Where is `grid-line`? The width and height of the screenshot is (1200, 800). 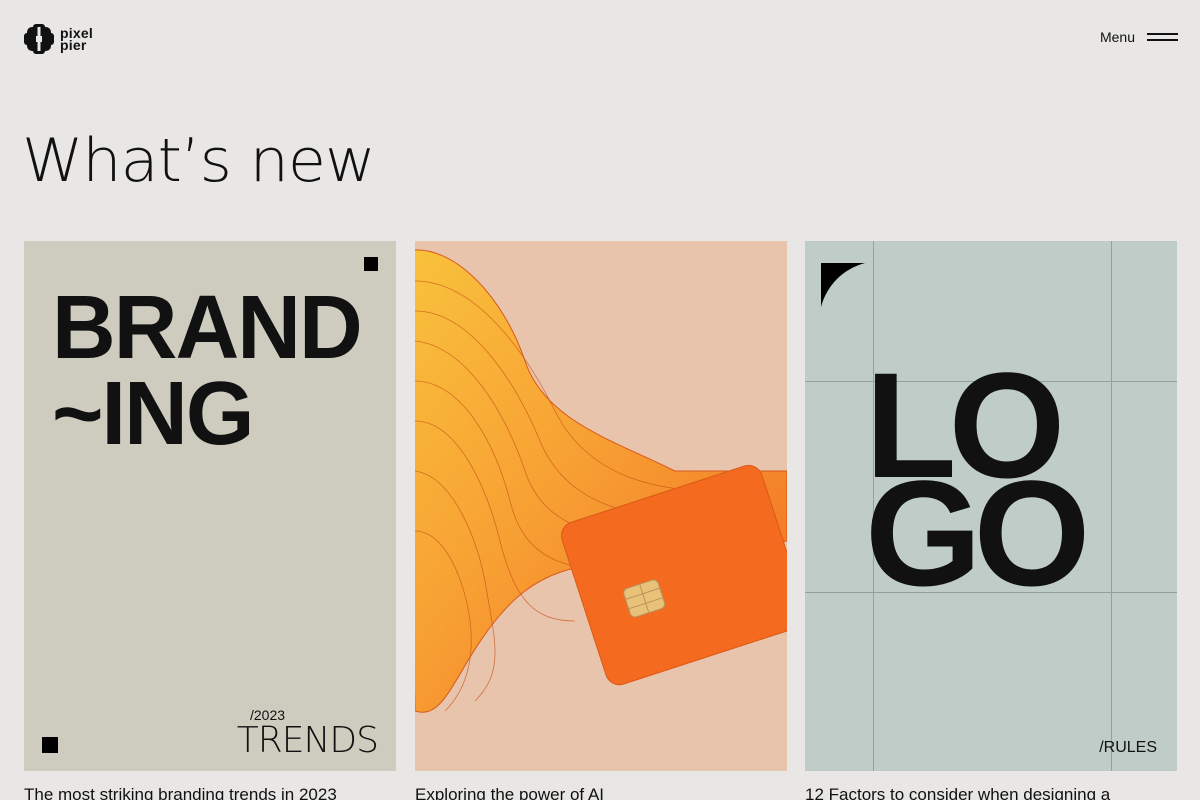 grid-line is located at coordinates (1111, 506).